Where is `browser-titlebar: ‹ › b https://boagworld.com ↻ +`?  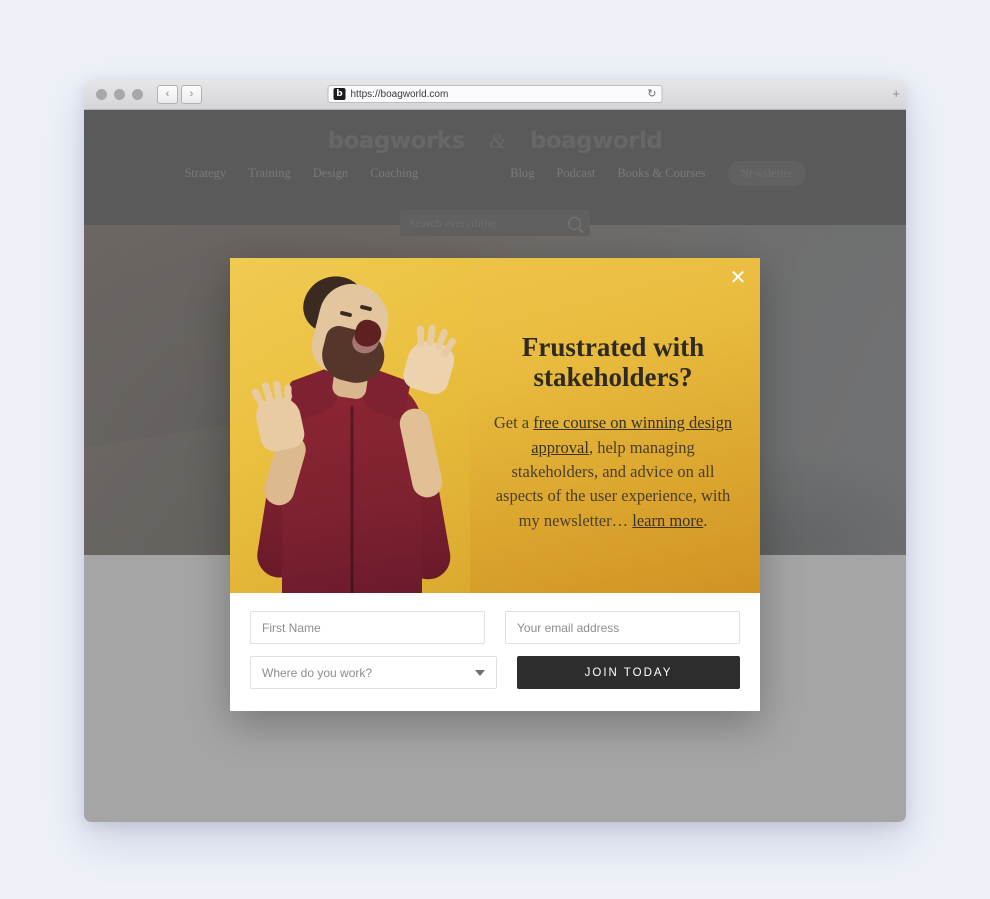 browser-titlebar: ‹ › b https://boagworld.com ↻ + is located at coordinates (495, 95).